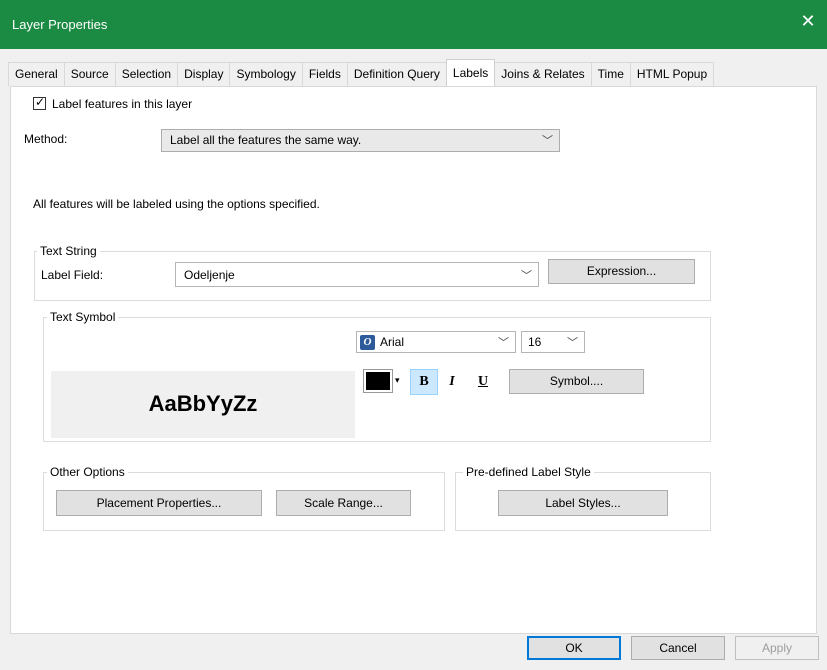  What do you see at coordinates (46, 139) in the screenshot?
I see `method-label: Method:` at bounding box center [46, 139].